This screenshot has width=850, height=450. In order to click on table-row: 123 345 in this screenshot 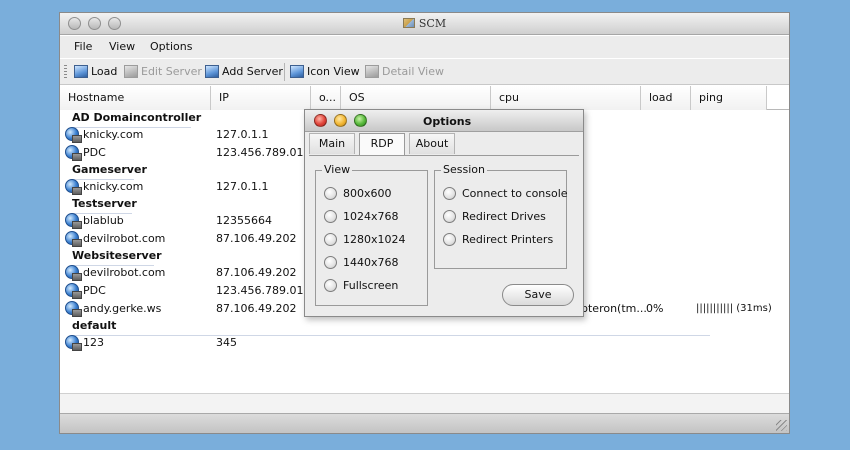, I will do `click(425, 343)`.